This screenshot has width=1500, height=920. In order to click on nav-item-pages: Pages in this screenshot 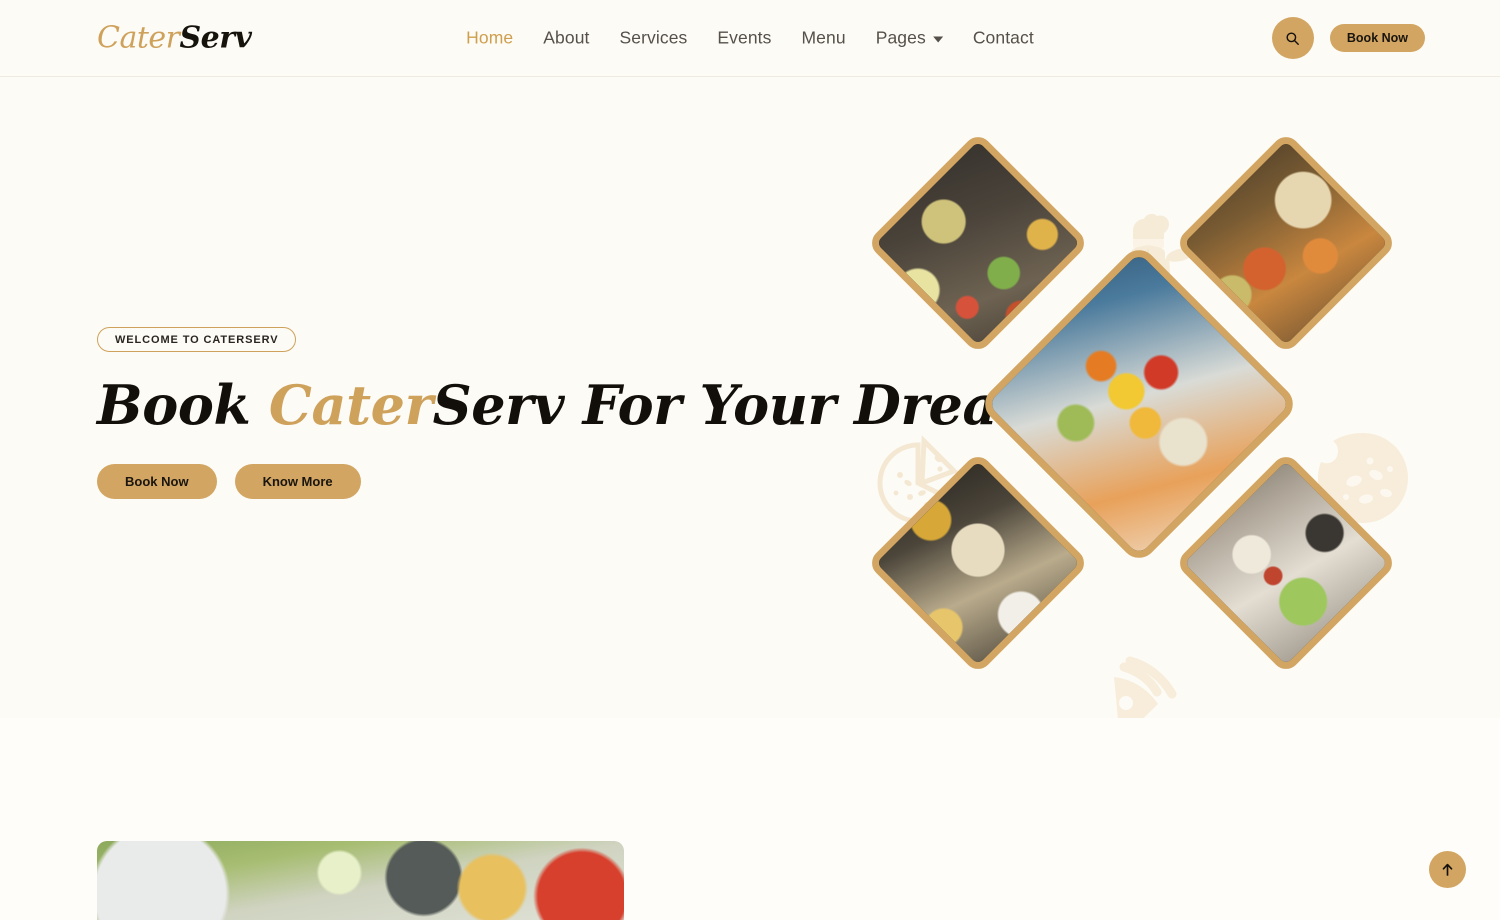, I will do `click(909, 38)`.